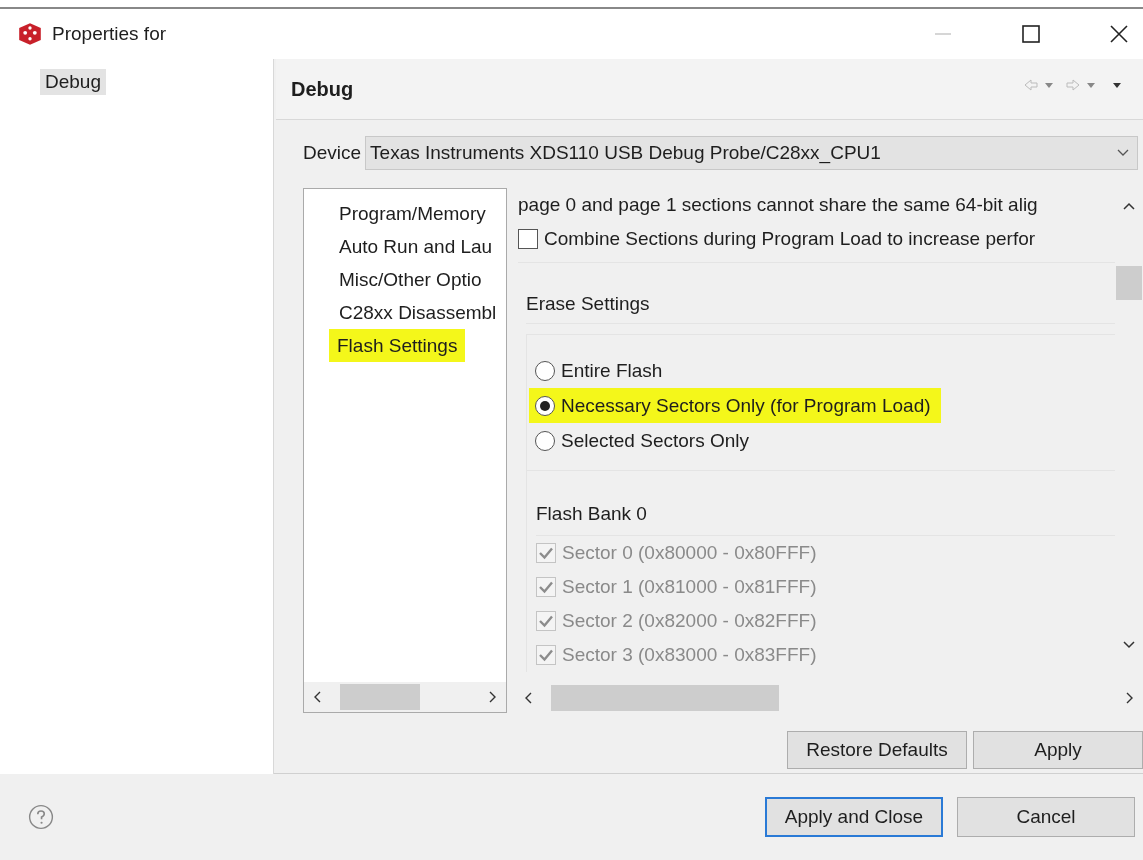  What do you see at coordinates (397, 345) in the screenshot?
I see `nav-item: Flash Settings` at bounding box center [397, 345].